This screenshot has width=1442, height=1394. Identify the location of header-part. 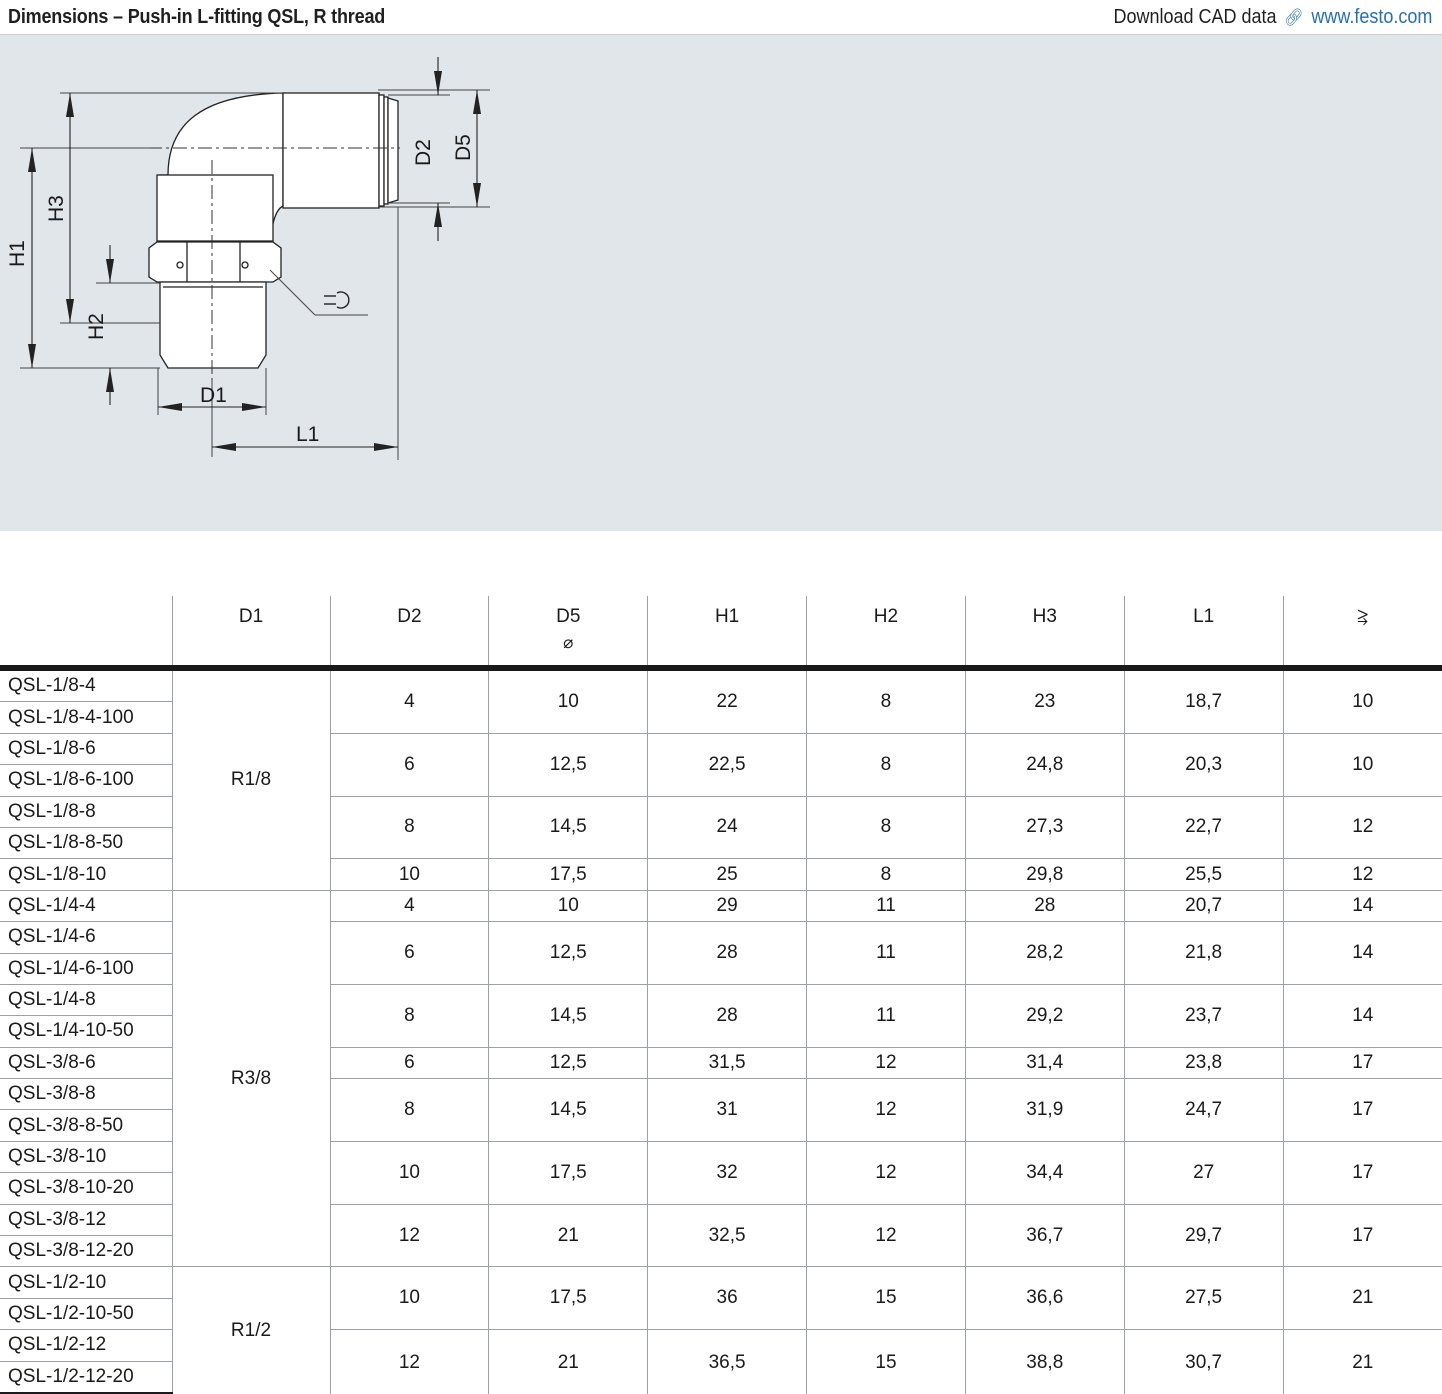
(86, 633).